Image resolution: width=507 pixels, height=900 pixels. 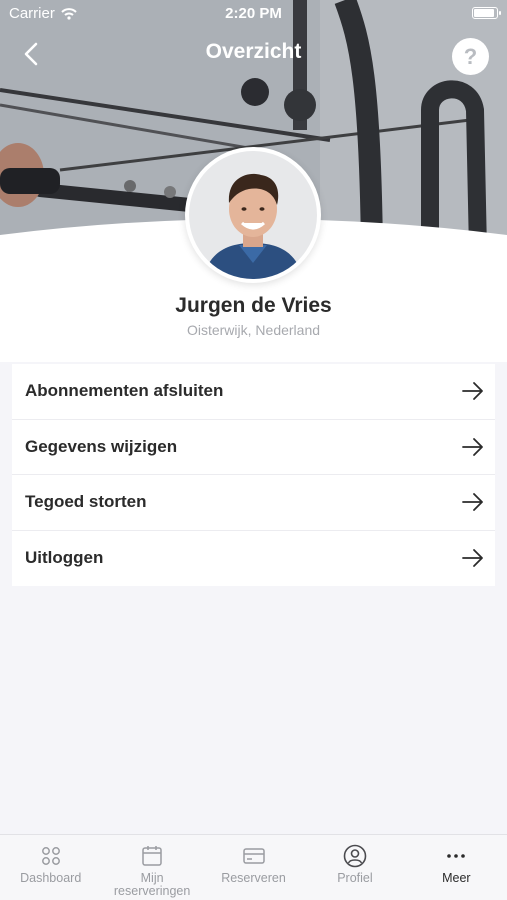 What do you see at coordinates (253, 305) in the screenshot?
I see `profile-name: Jurgen de Vries` at bounding box center [253, 305].